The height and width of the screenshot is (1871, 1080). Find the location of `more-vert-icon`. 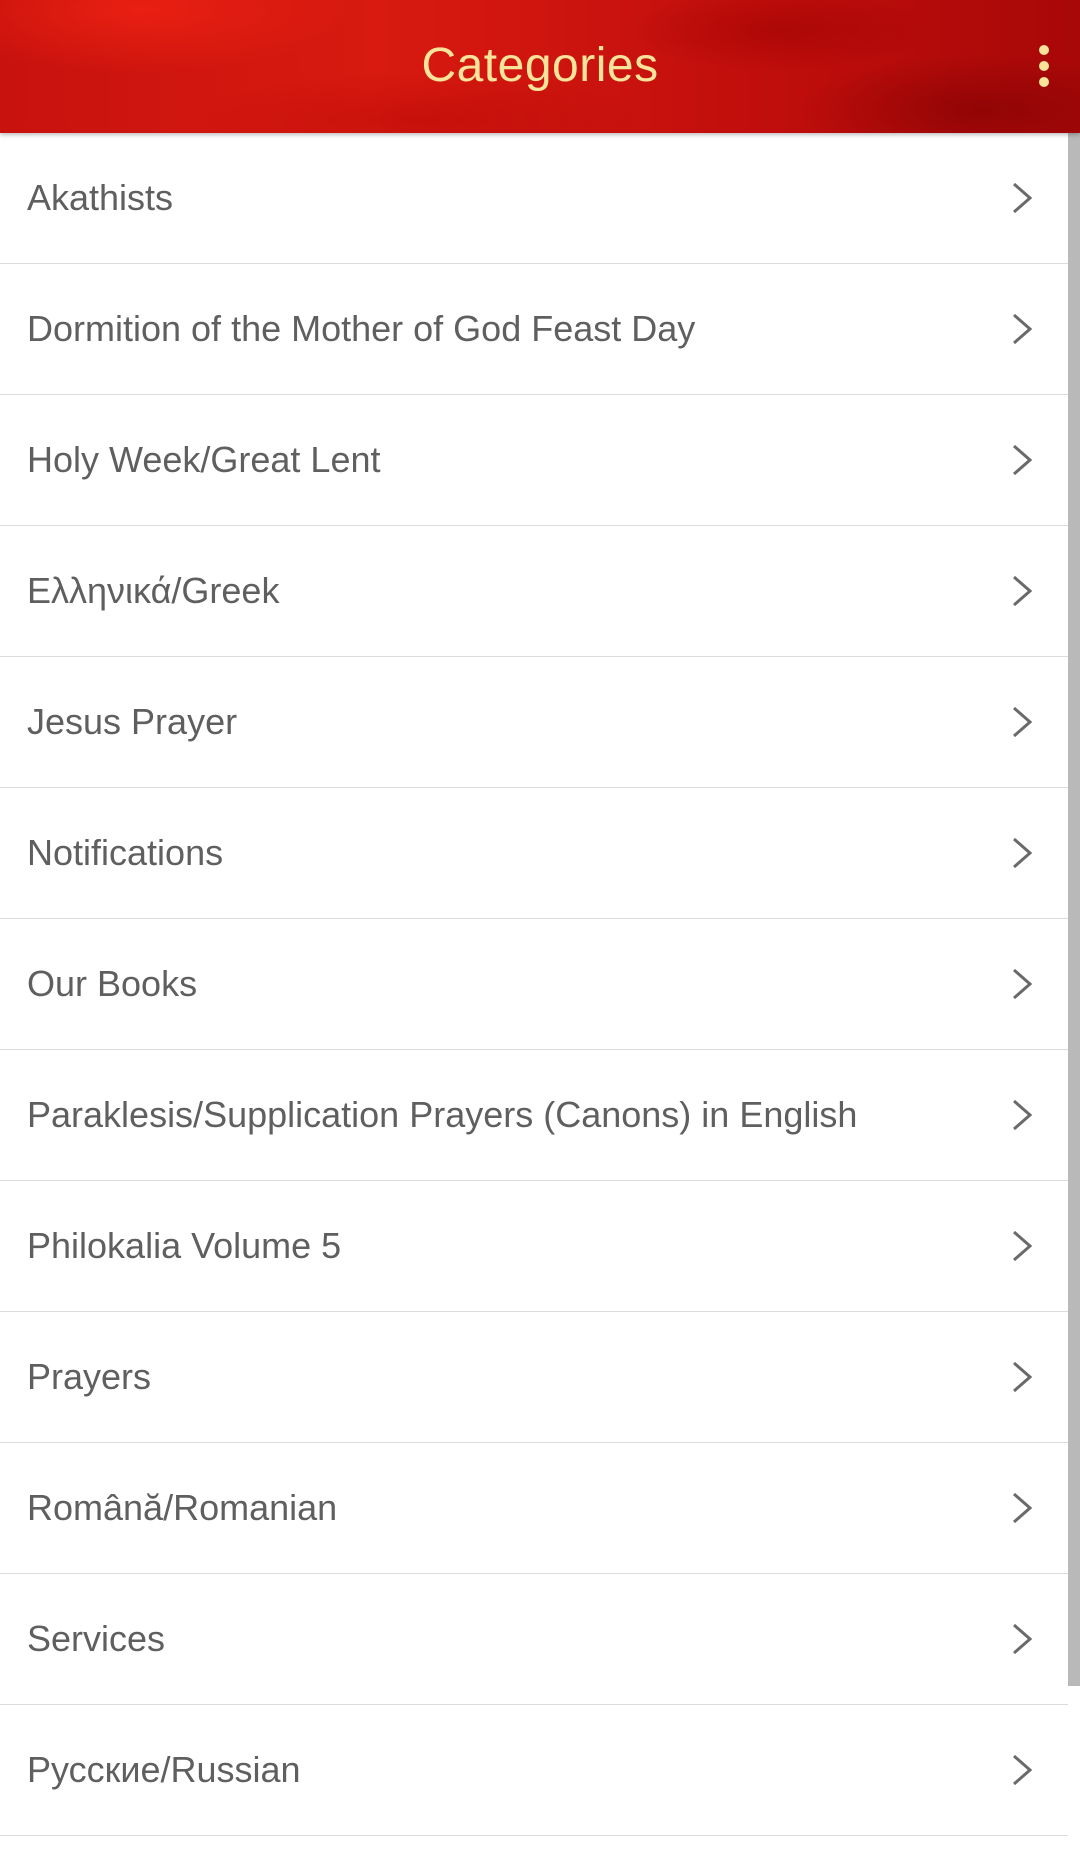

more-vert-icon is located at coordinates (1044, 66).